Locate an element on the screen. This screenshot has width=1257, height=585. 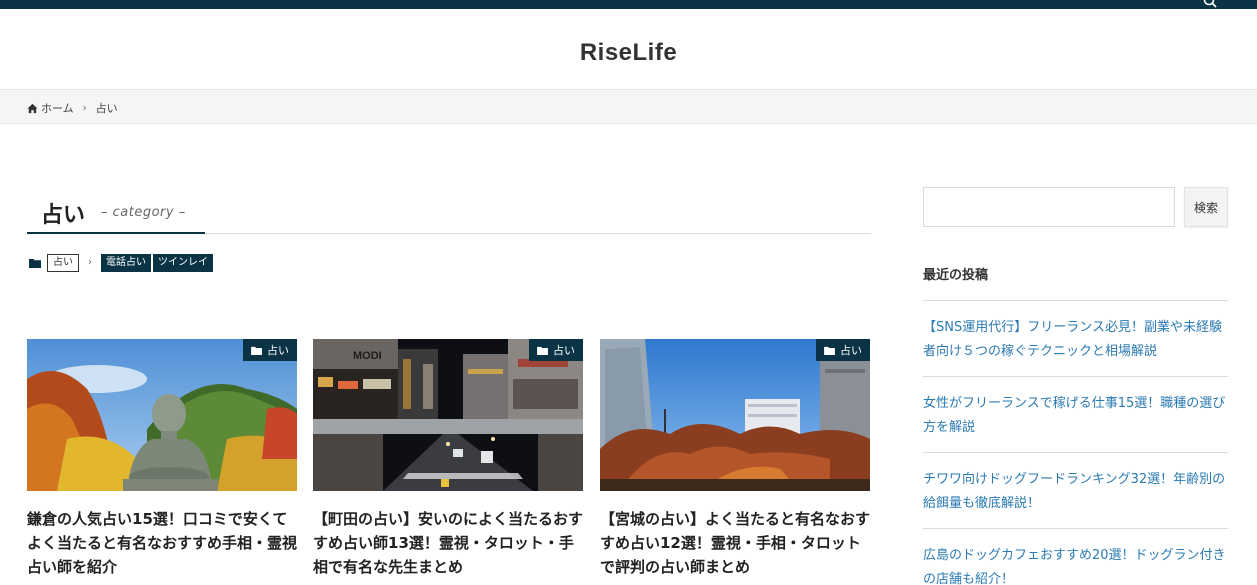
top-bar is located at coordinates (628, 4).